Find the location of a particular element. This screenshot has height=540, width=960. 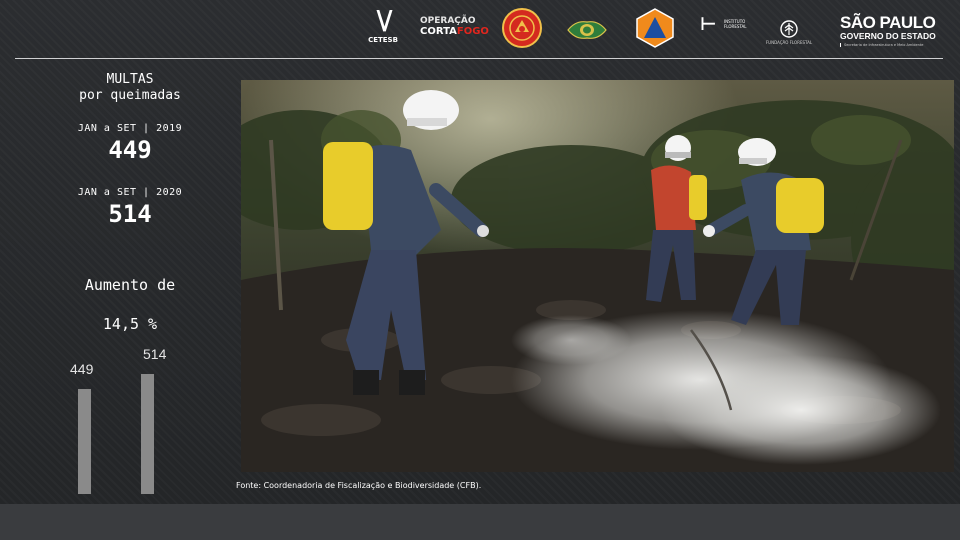

operacao-corta-fogo-logo: OPERAÇÃO CORTAFOGO is located at coordinates (454, 26).